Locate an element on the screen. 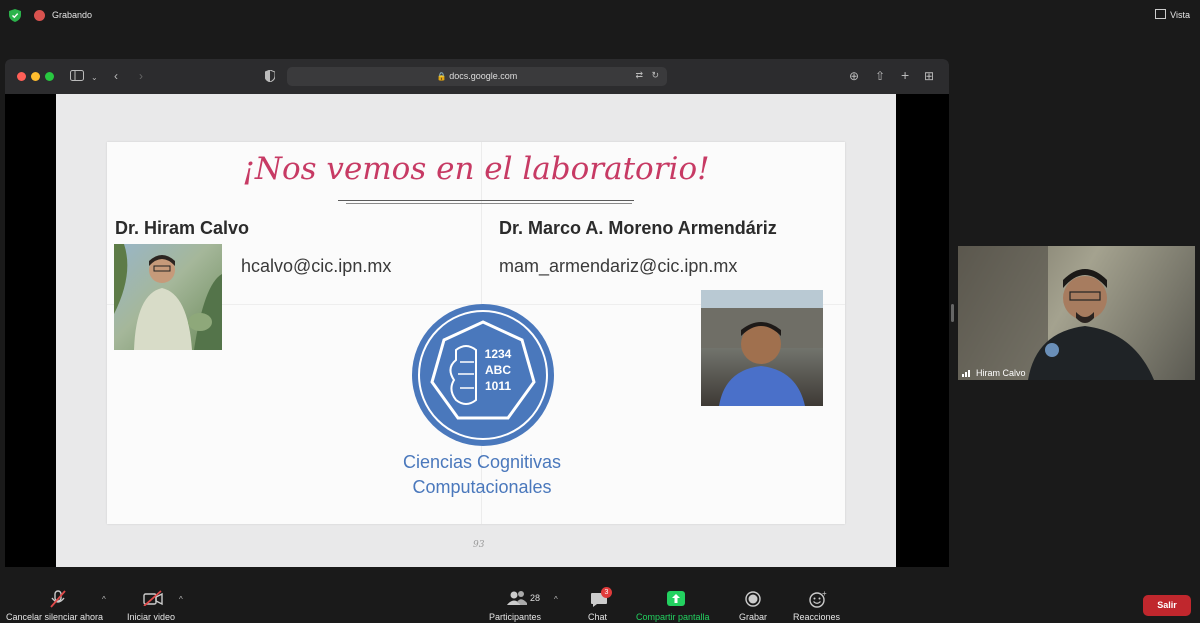 The height and width of the screenshot is (623, 1200). participants-count: 28 is located at coordinates (535, 598).